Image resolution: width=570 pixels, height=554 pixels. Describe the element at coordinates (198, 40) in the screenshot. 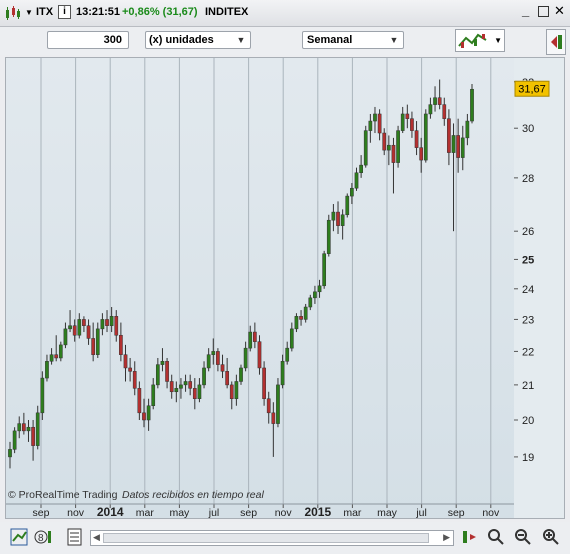

I see `units-select: (x) unidades ▼` at that location.